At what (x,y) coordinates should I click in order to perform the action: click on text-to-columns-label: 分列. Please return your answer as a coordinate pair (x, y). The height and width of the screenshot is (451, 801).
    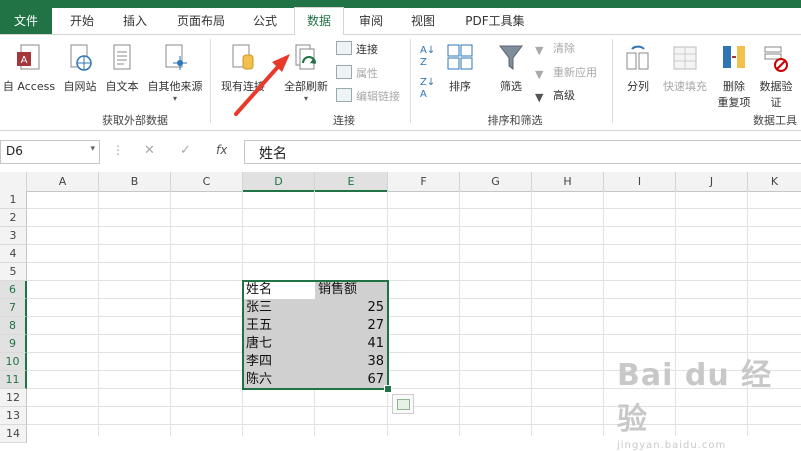
    Looking at the image, I should click on (638, 86).